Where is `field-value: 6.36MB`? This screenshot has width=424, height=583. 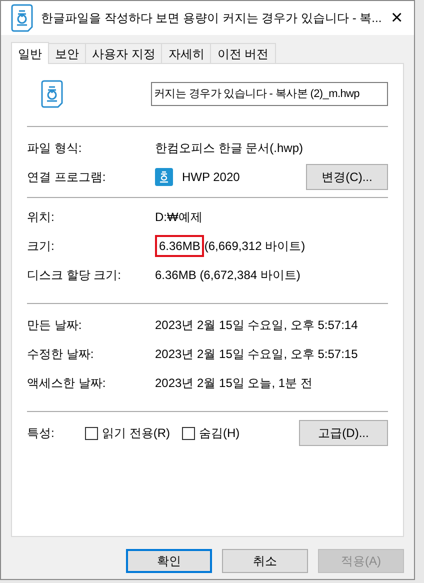 field-value: 6.36MB is located at coordinates (179, 245).